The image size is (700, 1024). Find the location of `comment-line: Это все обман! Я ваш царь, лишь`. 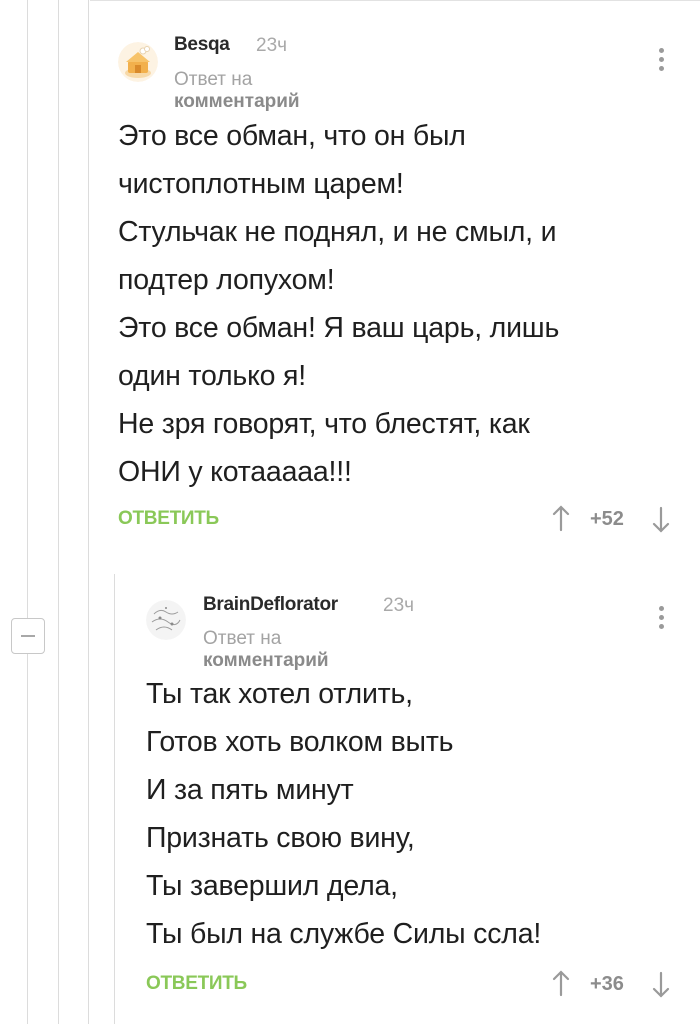

comment-line: Это все обман! Я ваш царь, лишь is located at coordinates (339, 328).